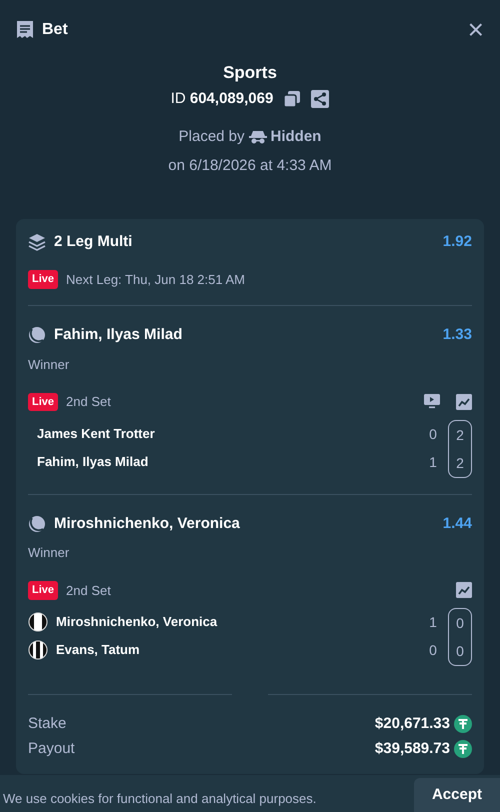 The width and height of the screenshot is (500, 812). Describe the element at coordinates (412, 724) in the screenshot. I see `amount: $20,671.33` at that location.